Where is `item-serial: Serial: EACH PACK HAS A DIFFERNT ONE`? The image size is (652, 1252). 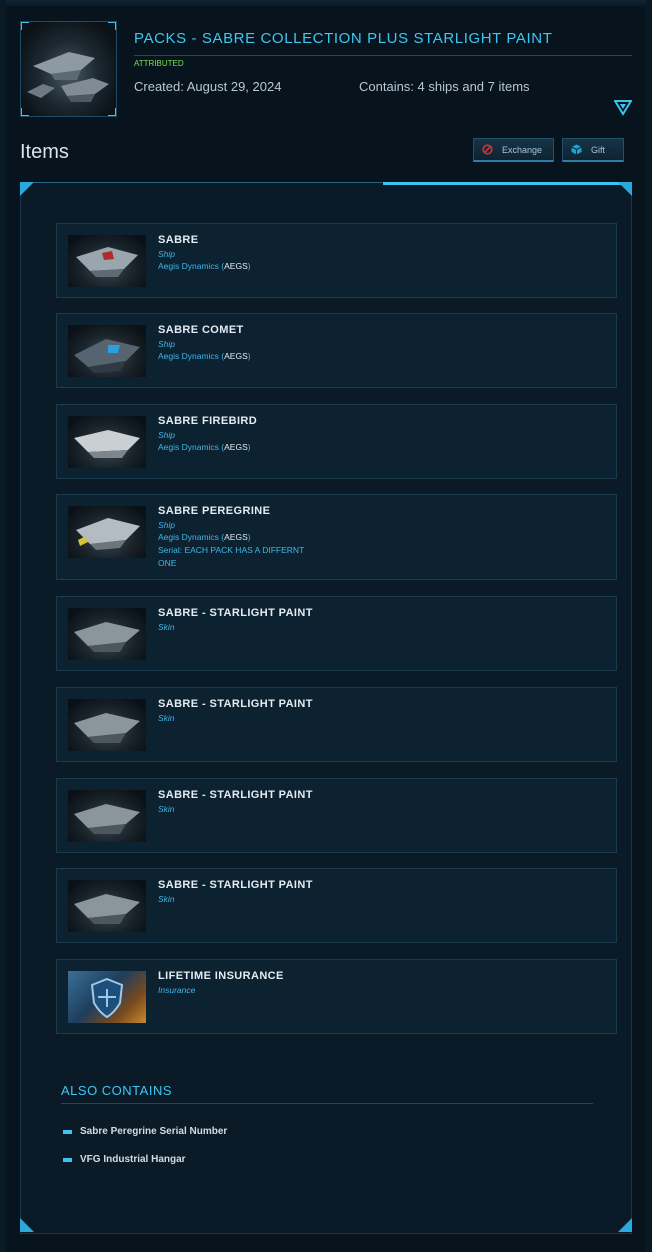 item-serial: Serial: EACH PACK HAS A DIFFERNT ONE is located at coordinates (231, 556).